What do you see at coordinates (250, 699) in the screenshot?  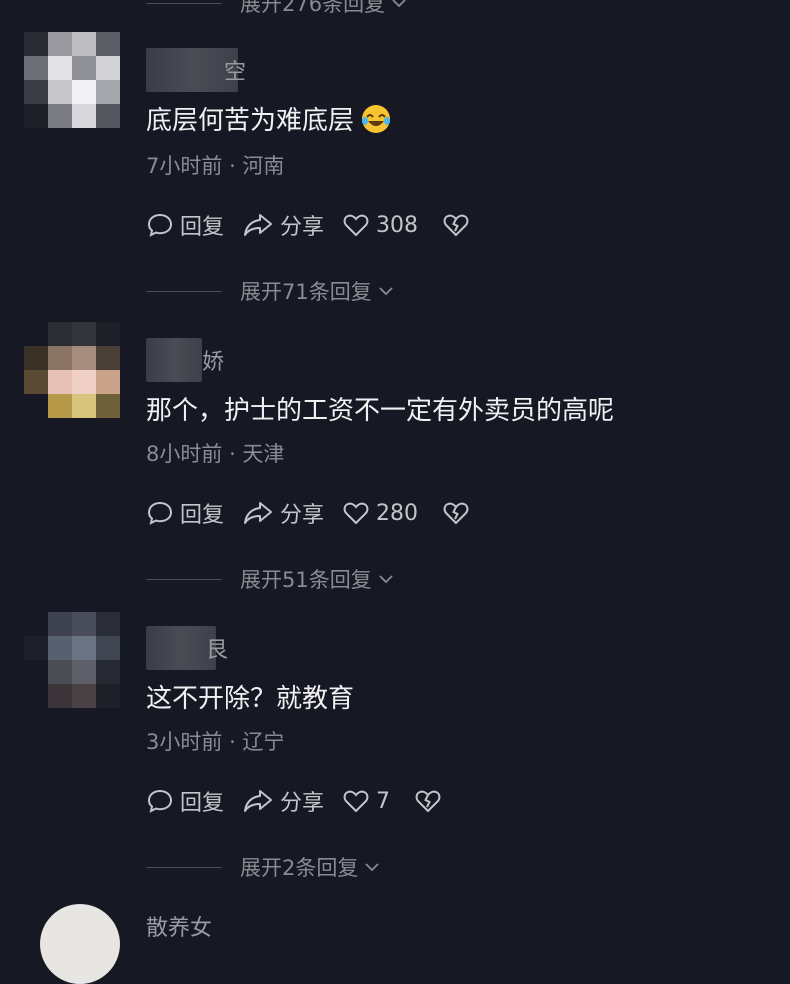 I see `comment-body: 这不开除？就教育` at bounding box center [250, 699].